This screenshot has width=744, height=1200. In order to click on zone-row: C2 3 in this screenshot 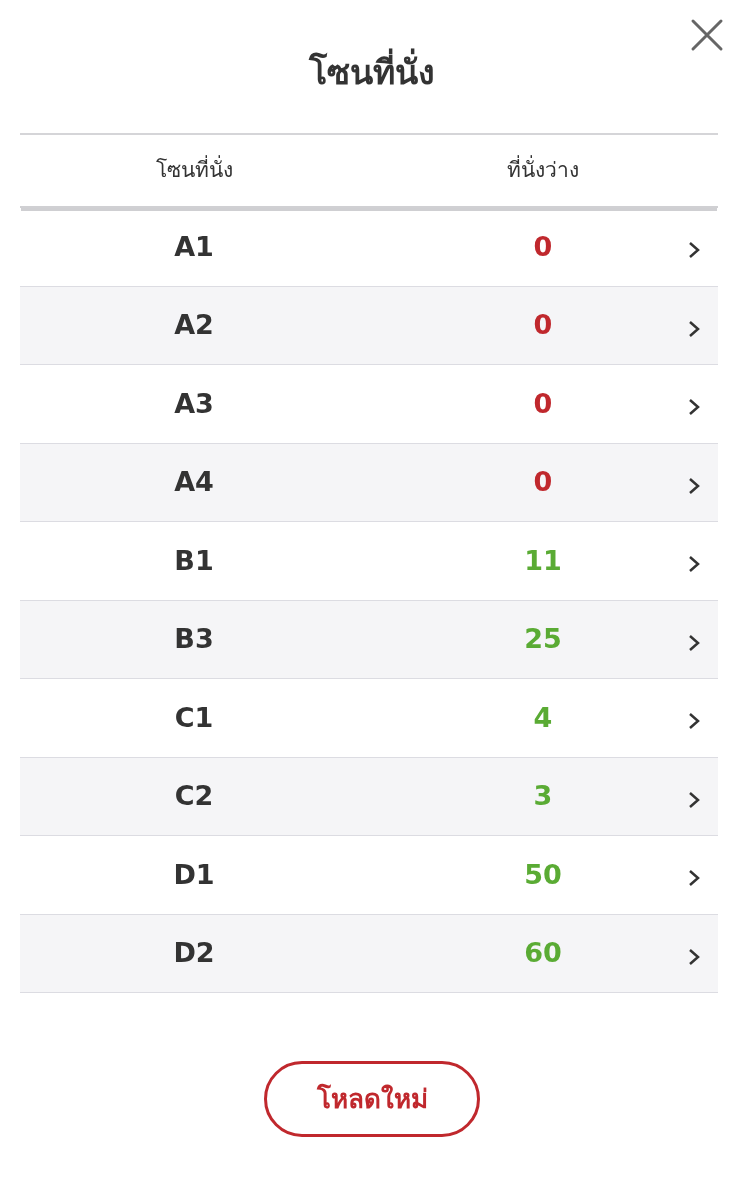, I will do `click(369, 796)`.